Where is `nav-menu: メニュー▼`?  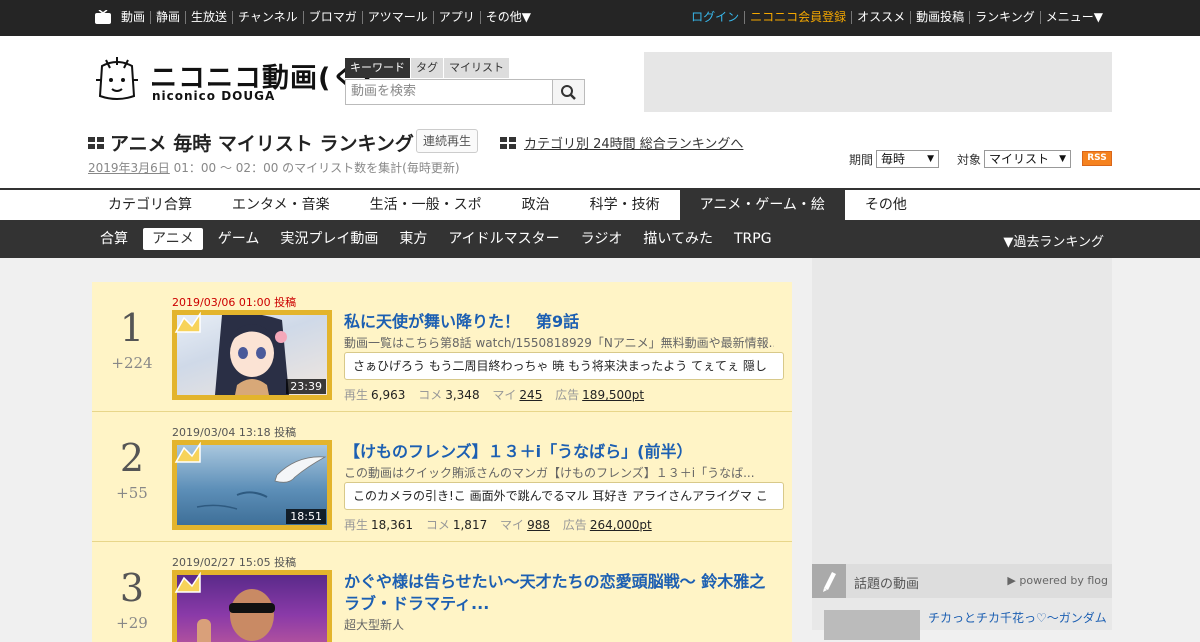
nav-menu: メニュー▼ is located at coordinates (1073, 17).